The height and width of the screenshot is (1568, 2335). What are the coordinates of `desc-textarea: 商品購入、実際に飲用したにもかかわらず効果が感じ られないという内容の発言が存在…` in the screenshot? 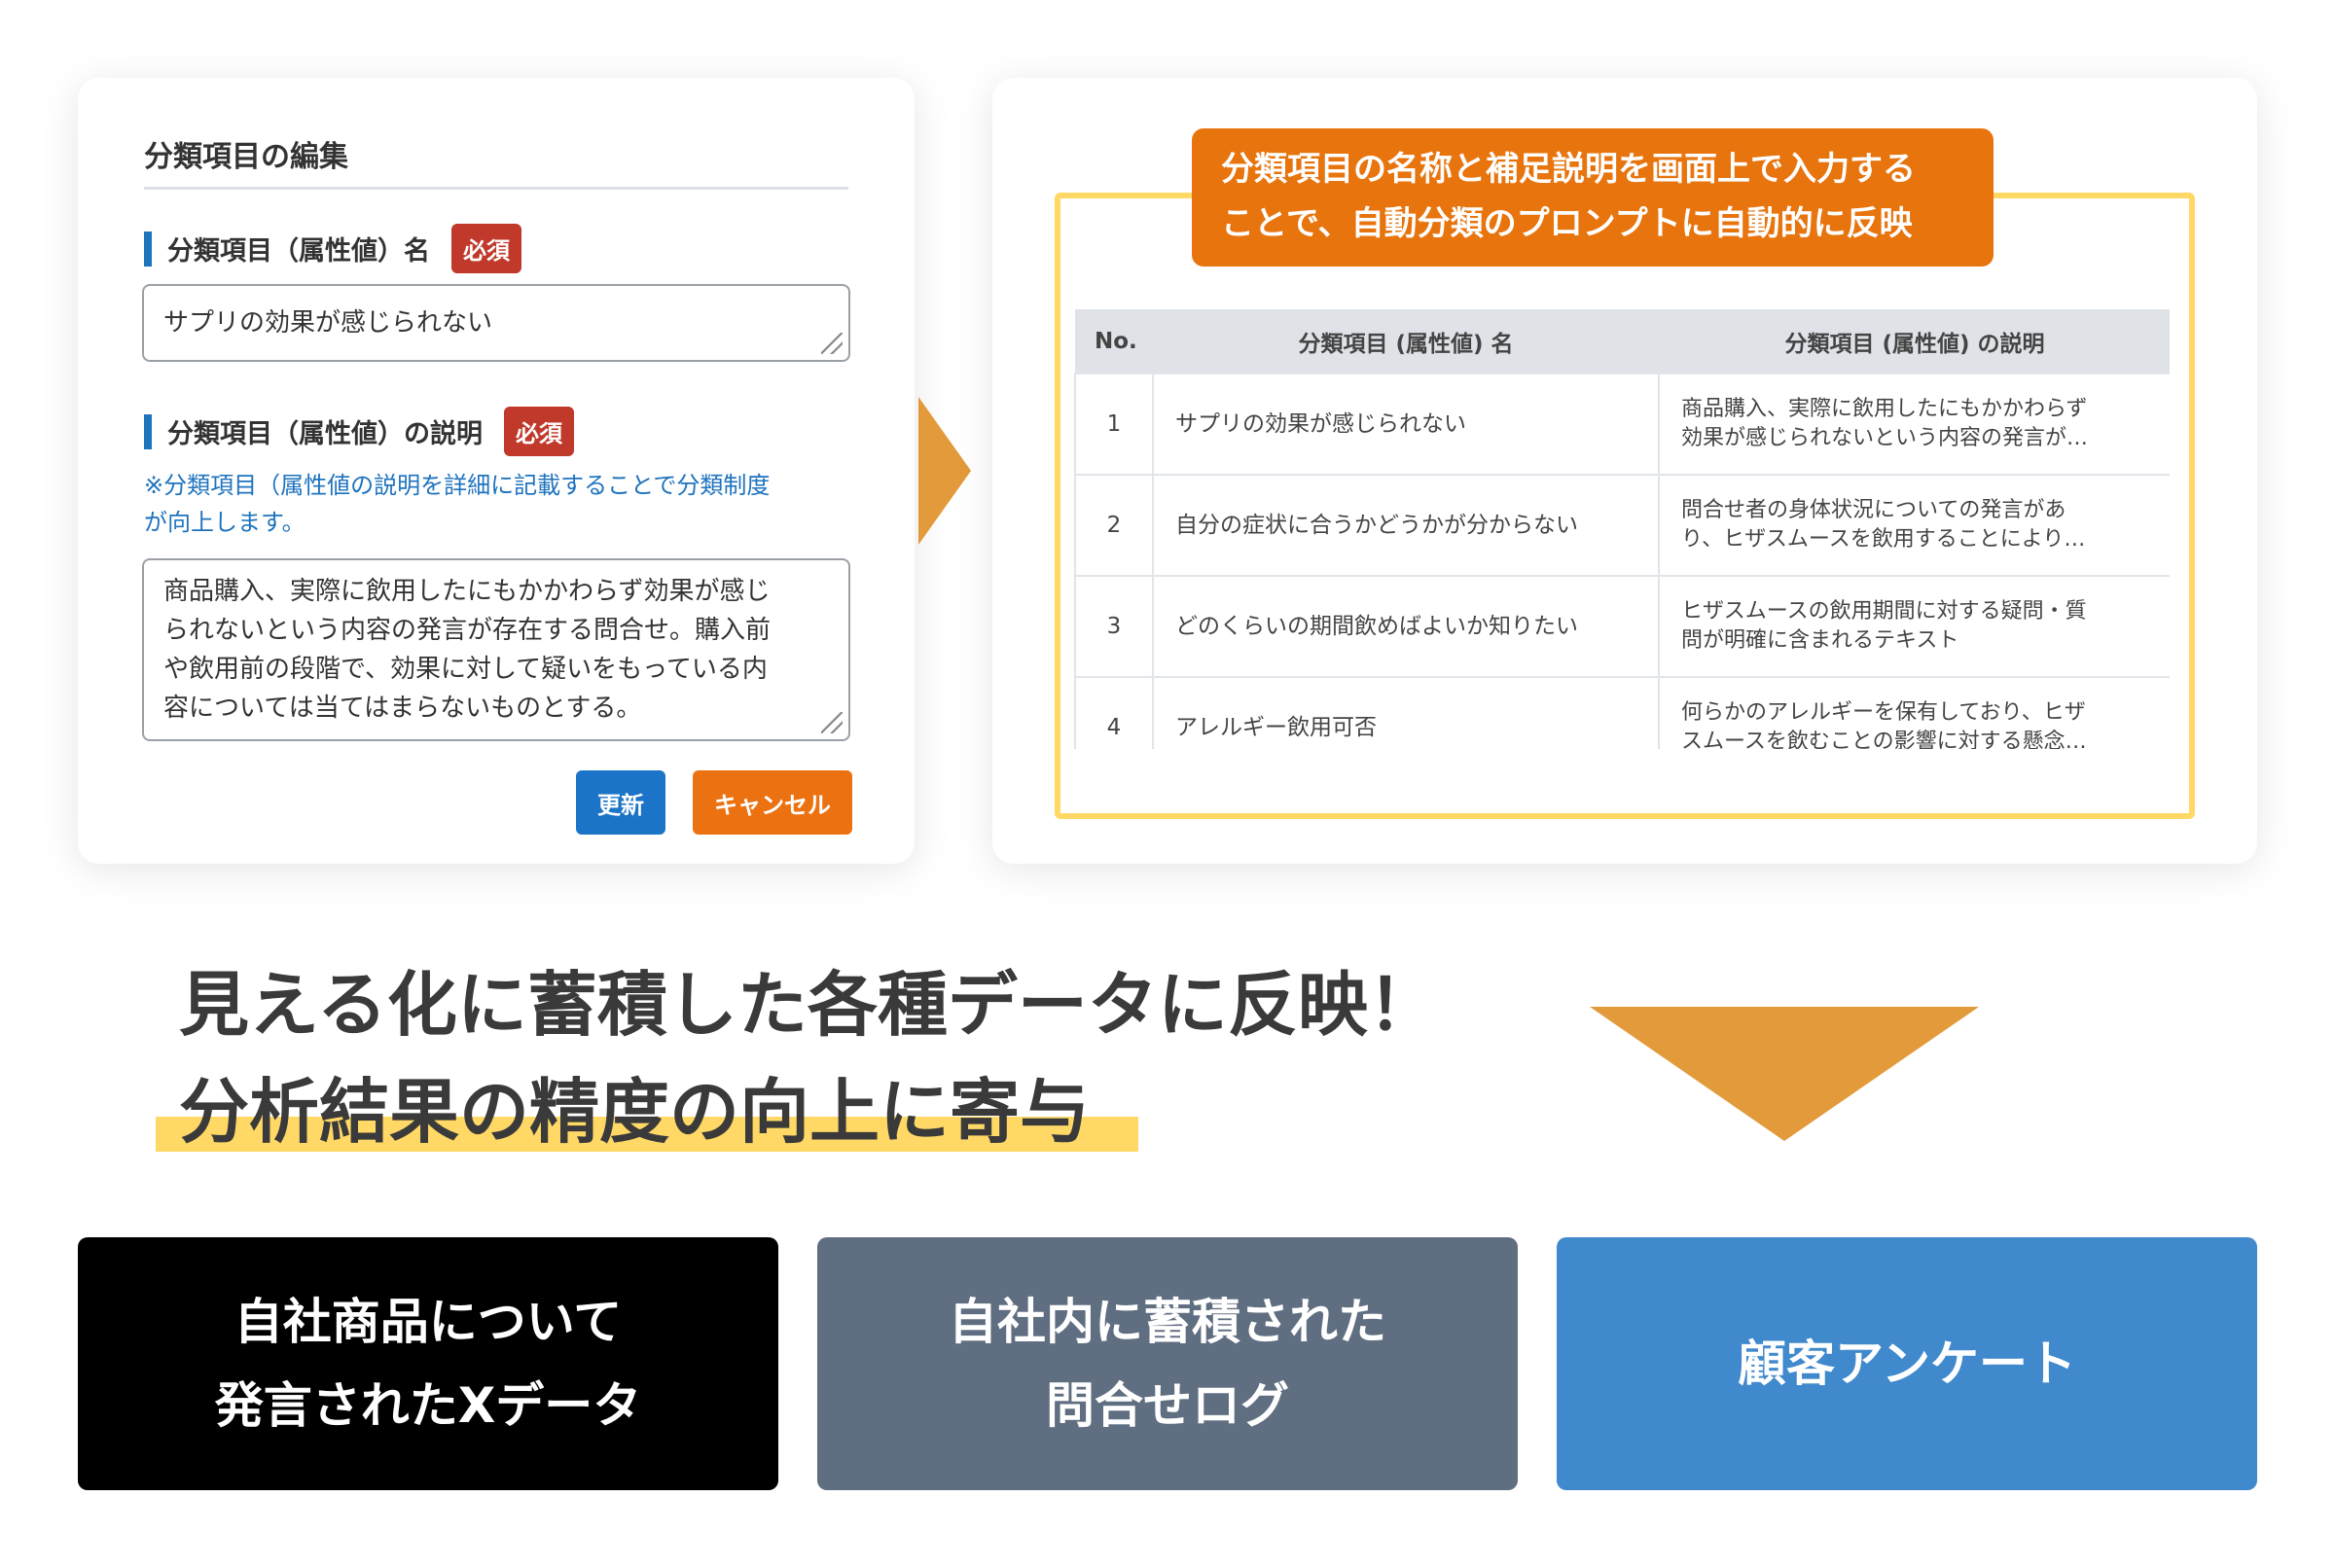 It's located at (496, 649).